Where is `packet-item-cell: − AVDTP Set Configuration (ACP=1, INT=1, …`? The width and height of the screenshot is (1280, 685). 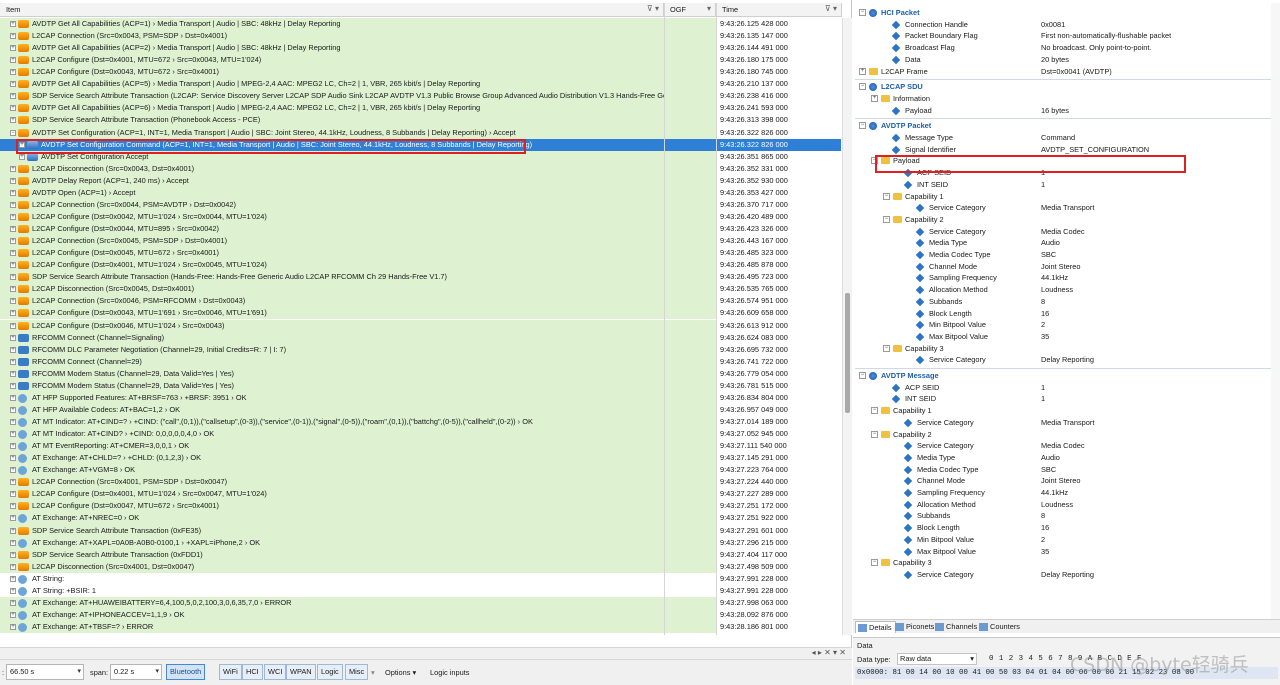
packet-item-cell: − AVDTP Set Configuration (ACP=1, INT=1, … is located at coordinates (332, 132).